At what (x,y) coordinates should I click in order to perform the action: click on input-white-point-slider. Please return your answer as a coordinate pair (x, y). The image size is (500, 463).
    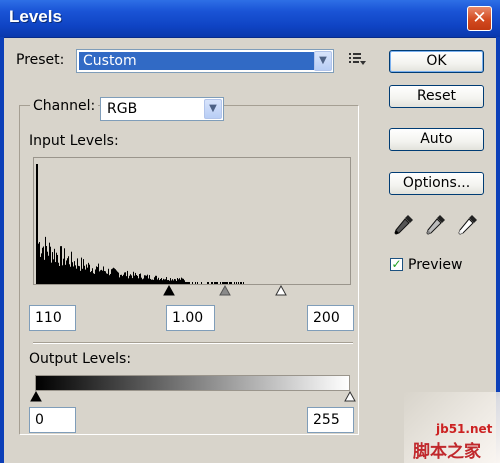
    Looking at the image, I should click on (281, 290).